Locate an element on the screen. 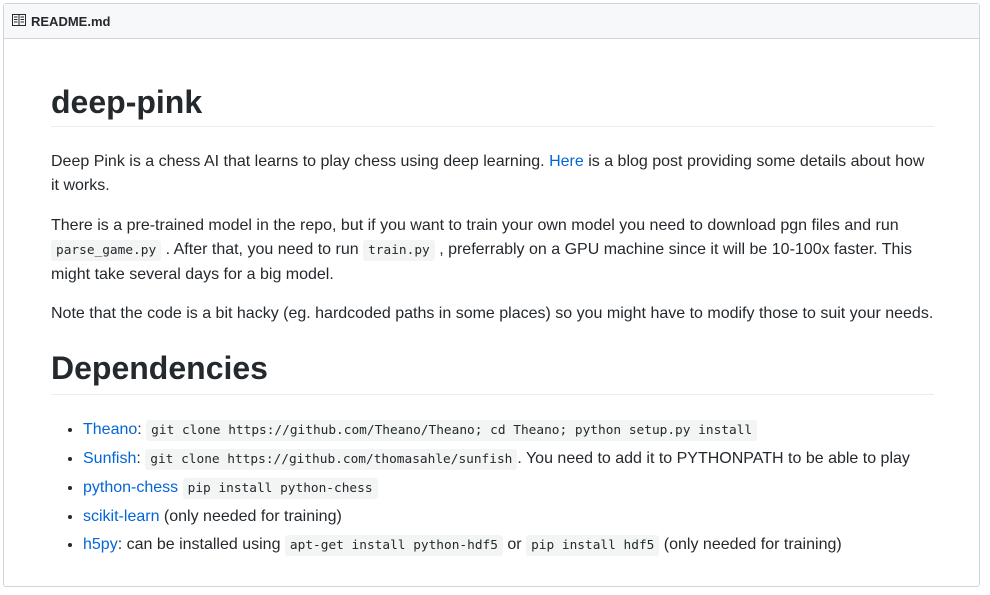 This screenshot has width=990, height=595. page-title: deep-pink is located at coordinates (492, 104).